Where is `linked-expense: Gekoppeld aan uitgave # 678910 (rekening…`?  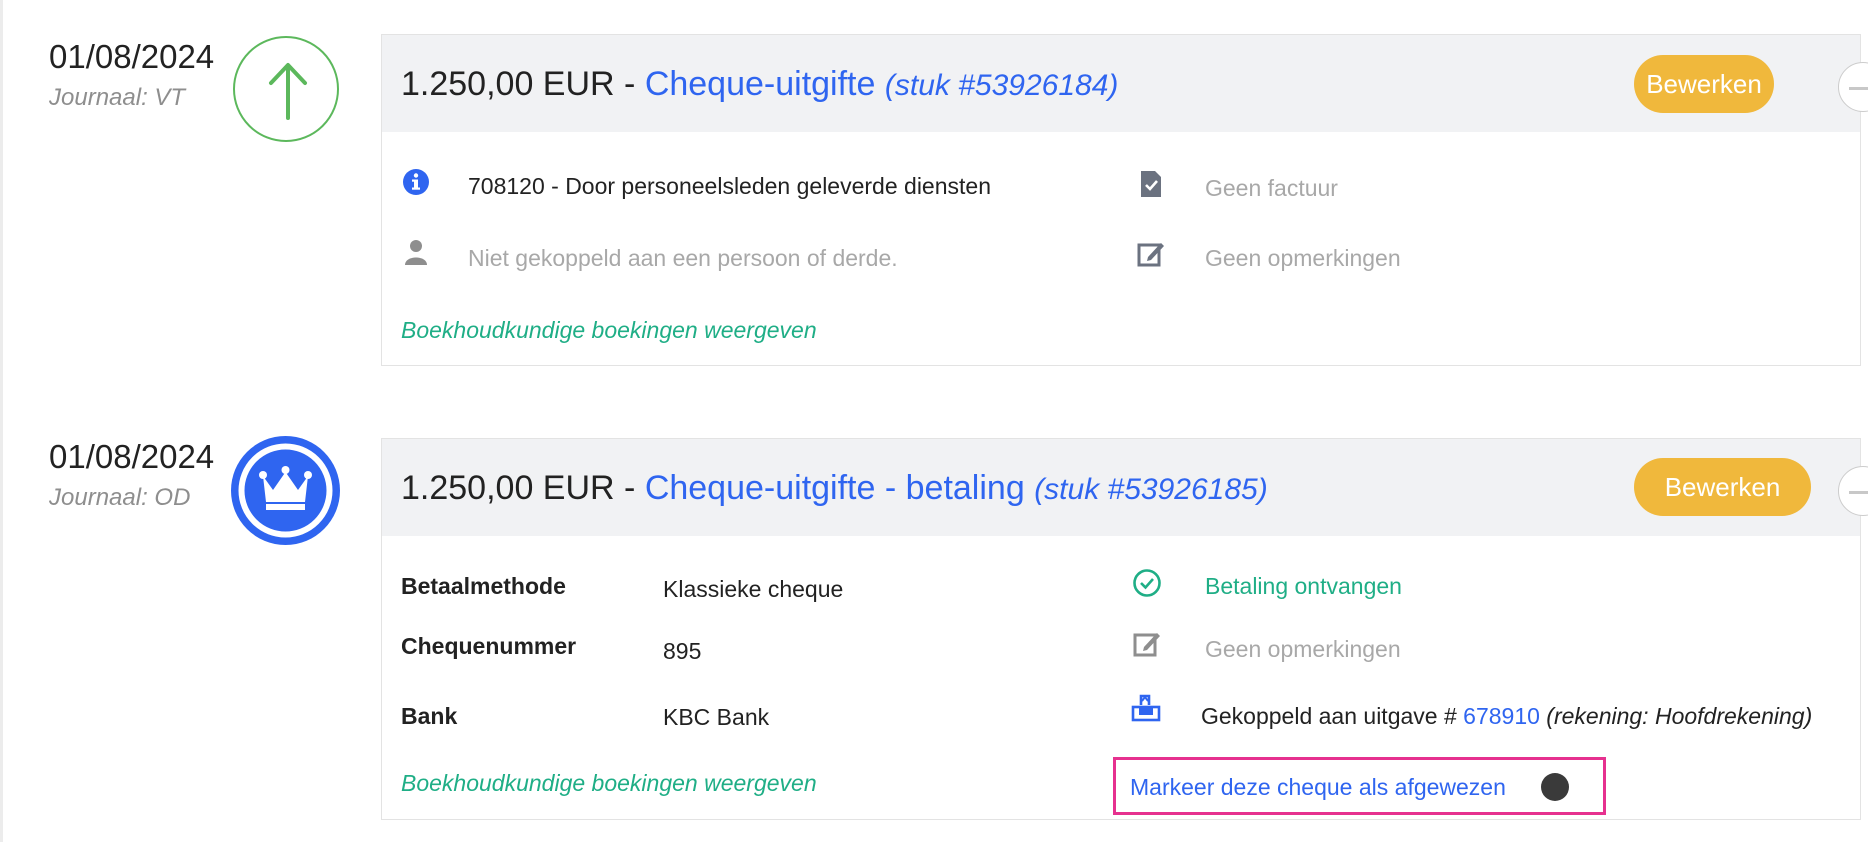
linked-expense: Gekoppeld aan uitgave # 678910 (rekening… is located at coordinates (1506, 716).